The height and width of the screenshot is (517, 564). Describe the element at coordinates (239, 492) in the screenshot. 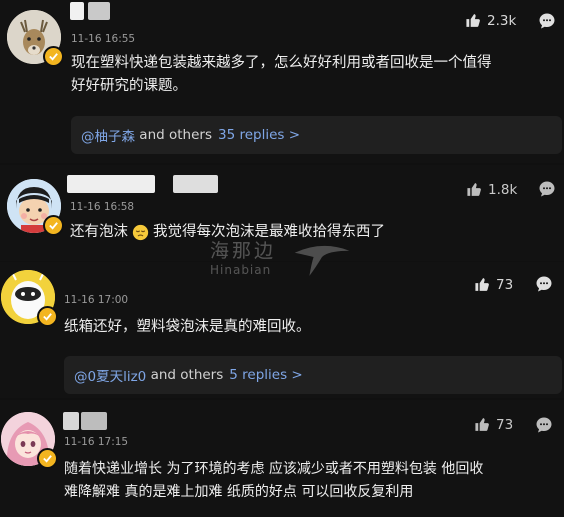

I see `comment-text-line: 难降解难 真的是难上加难 纸质的好点 可以回收反复利用` at that location.